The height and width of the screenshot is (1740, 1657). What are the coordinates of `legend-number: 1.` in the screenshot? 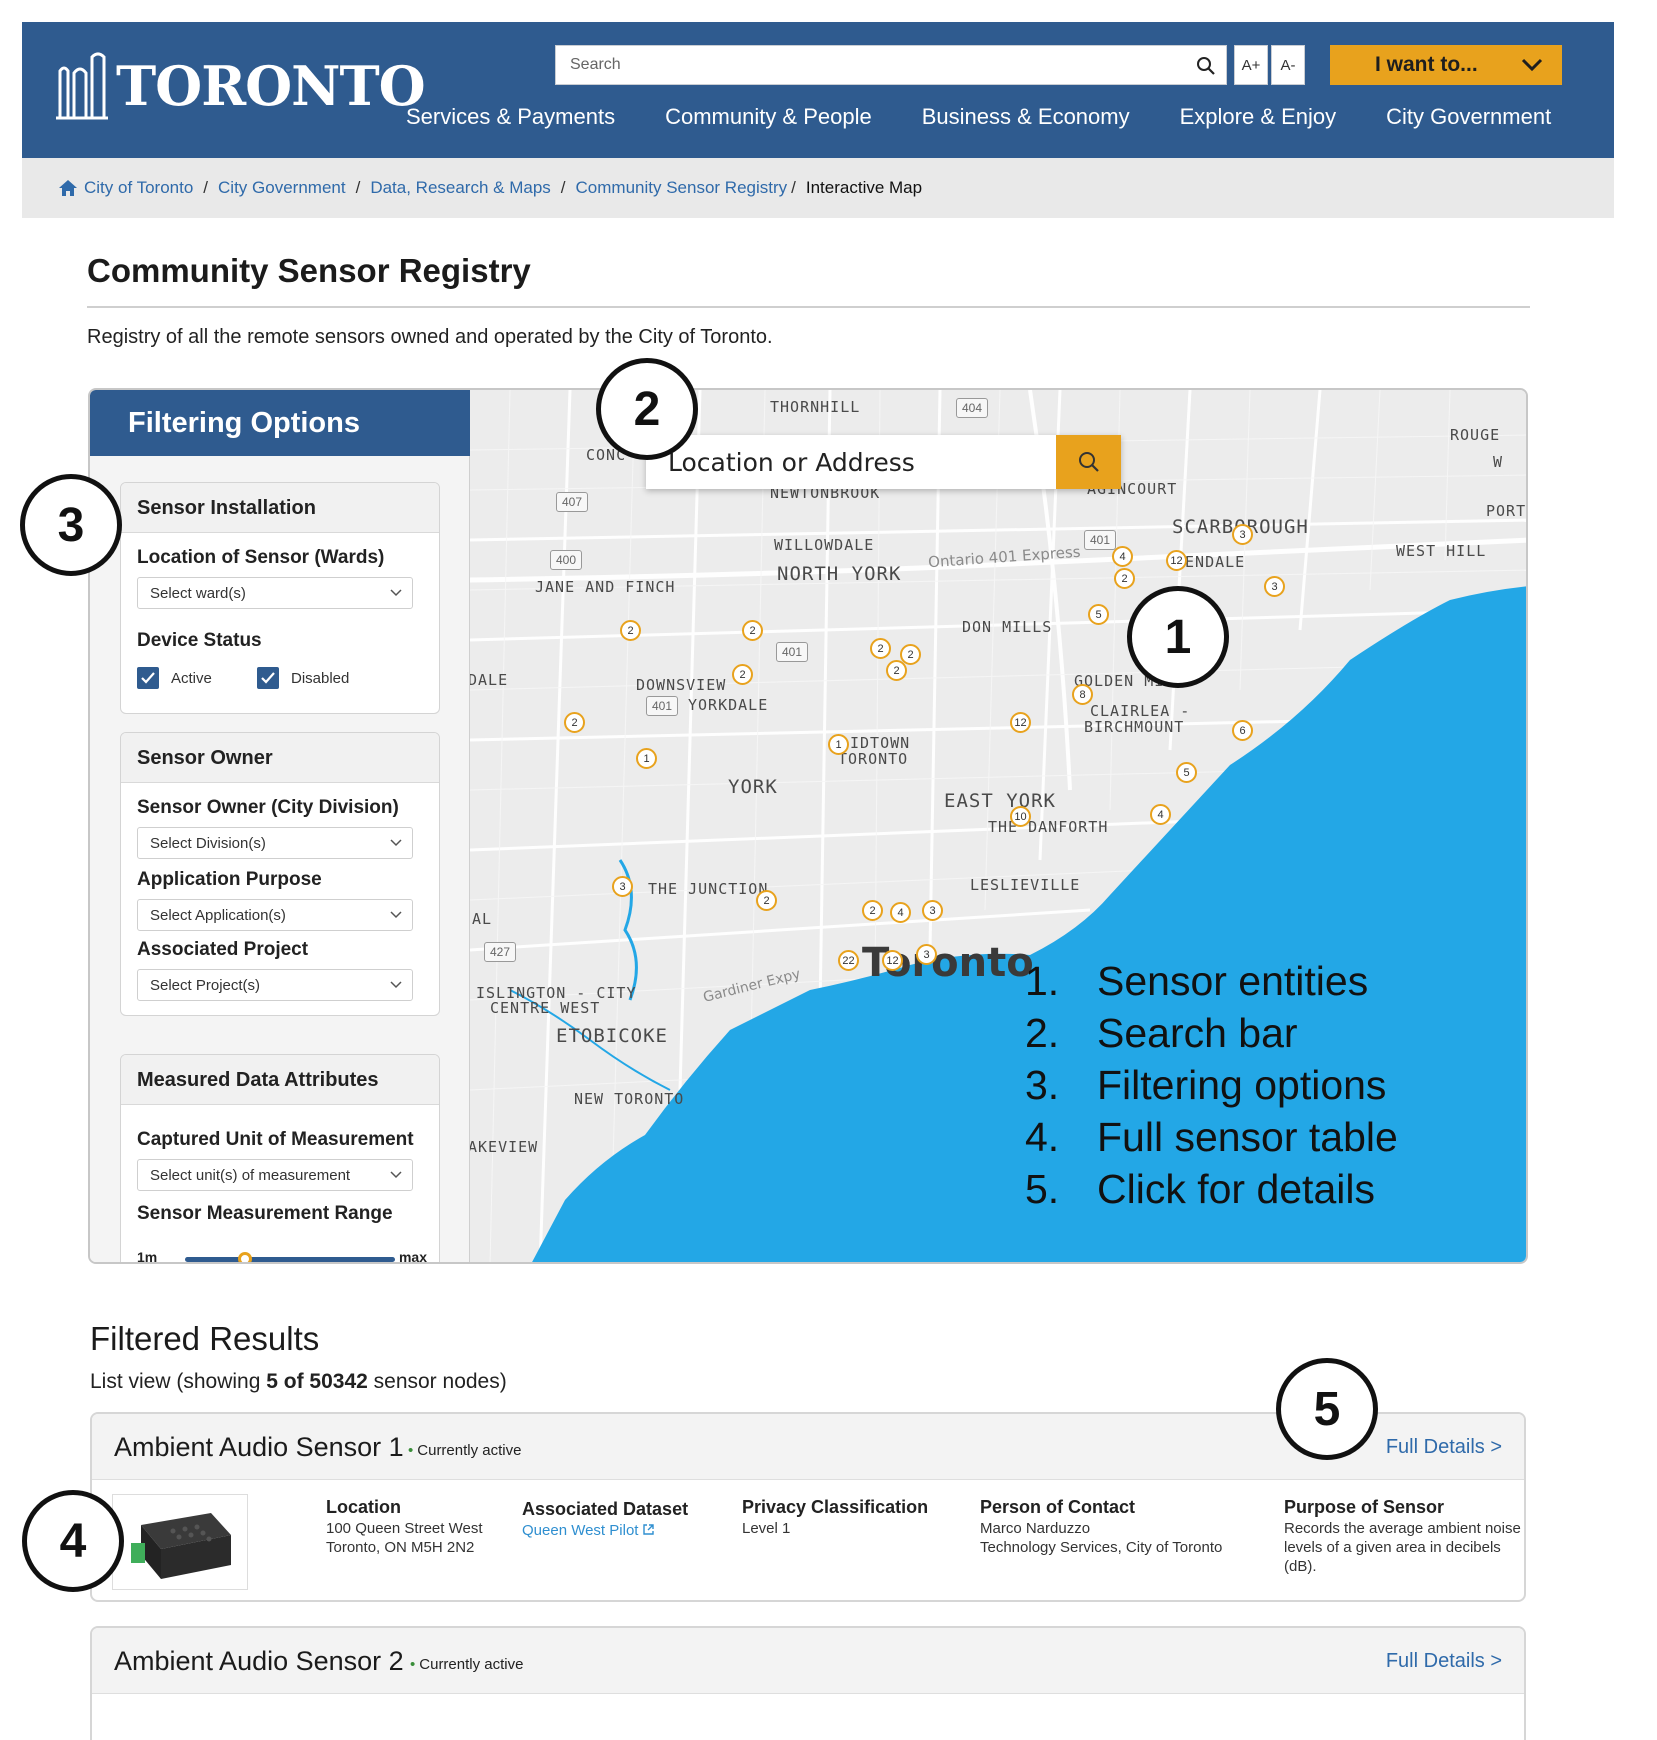 It's located at (1042, 981).